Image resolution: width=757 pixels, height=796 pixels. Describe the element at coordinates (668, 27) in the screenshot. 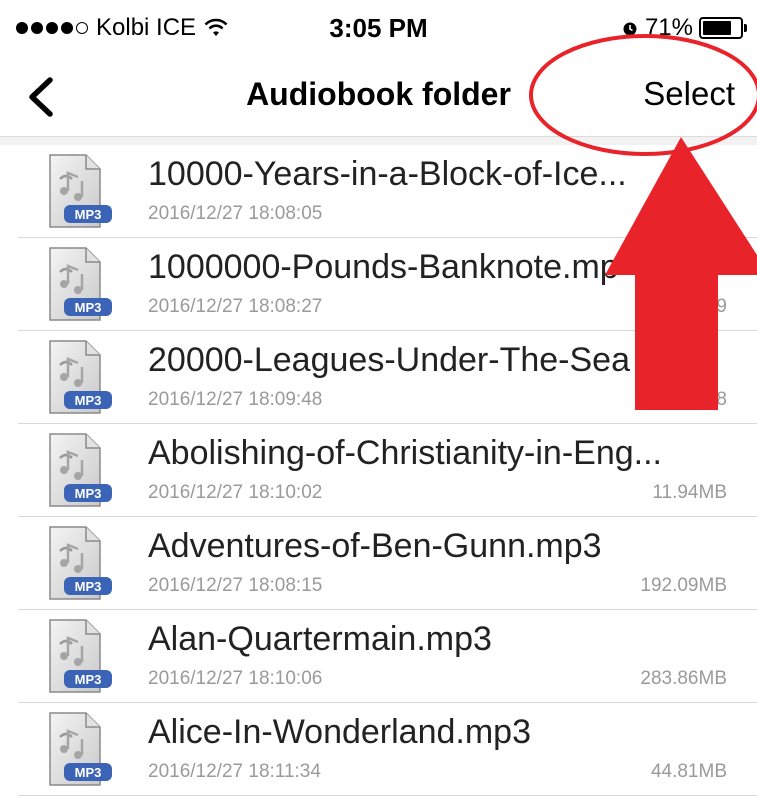

I see `battery-percent: 71%` at that location.